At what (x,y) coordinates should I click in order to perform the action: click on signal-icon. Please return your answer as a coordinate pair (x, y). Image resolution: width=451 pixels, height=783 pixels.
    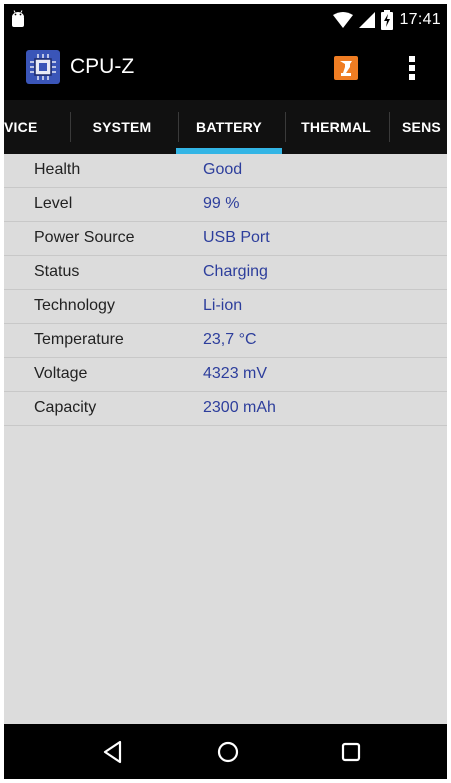
    Looking at the image, I should click on (367, 20).